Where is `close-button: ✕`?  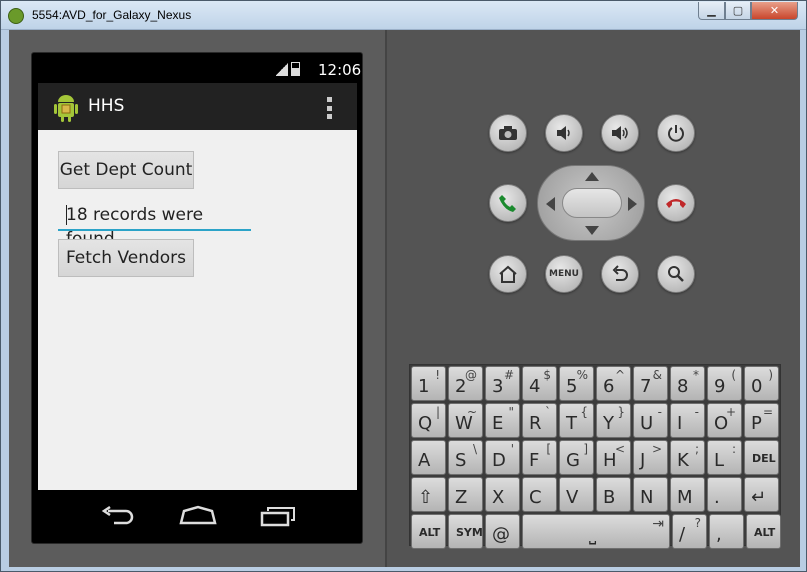
close-button: ✕ is located at coordinates (774, 11).